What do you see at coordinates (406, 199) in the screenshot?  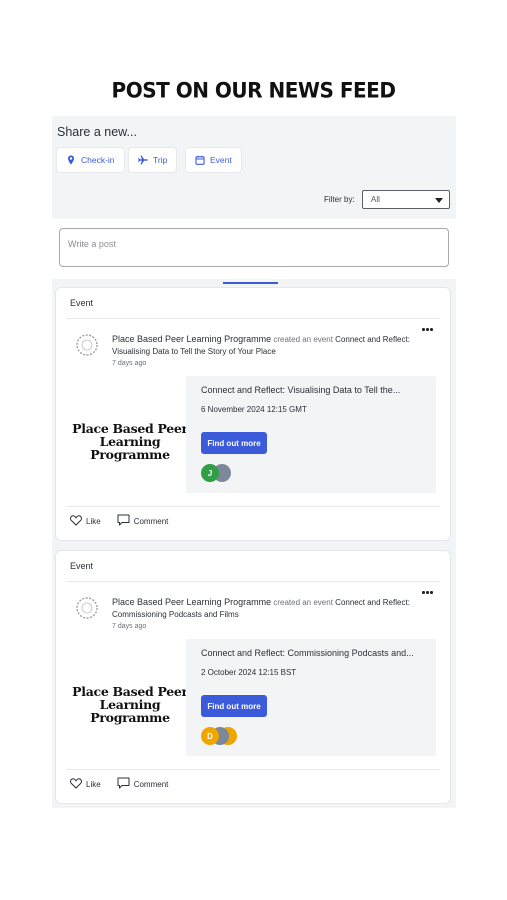 I see `filter-select: All` at bounding box center [406, 199].